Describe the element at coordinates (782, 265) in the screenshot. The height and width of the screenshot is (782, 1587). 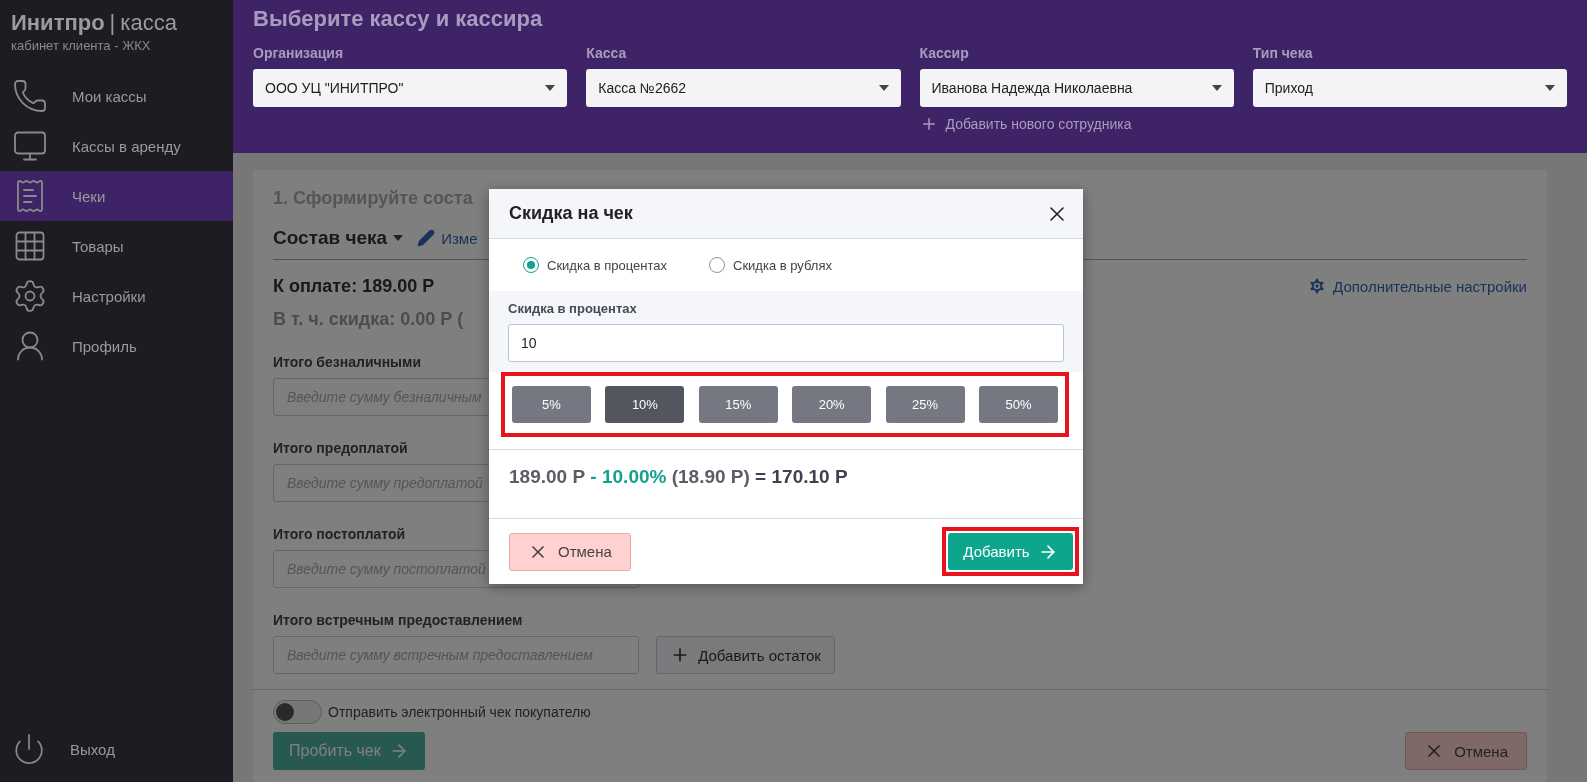
I see `radio-label: Скидка в рублях` at that location.